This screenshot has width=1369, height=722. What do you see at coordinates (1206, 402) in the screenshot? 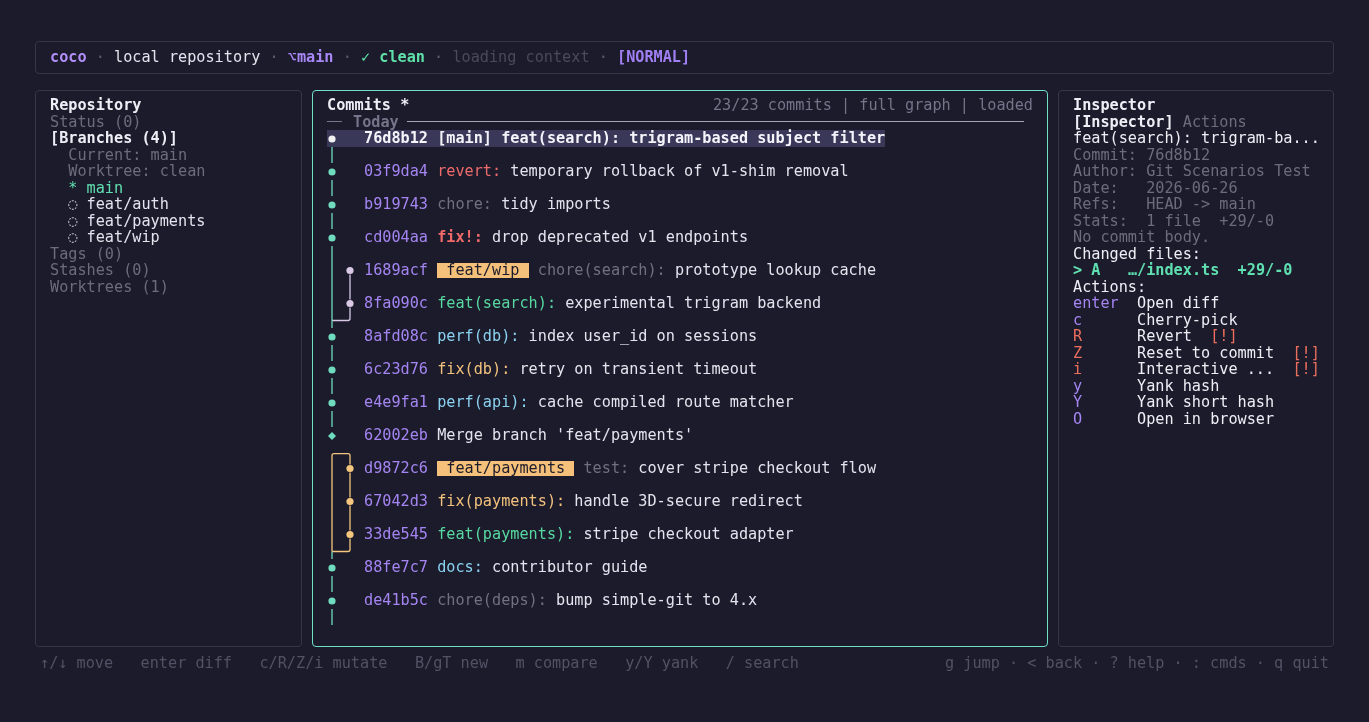
I see `action-label: Yank short hash` at bounding box center [1206, 402].